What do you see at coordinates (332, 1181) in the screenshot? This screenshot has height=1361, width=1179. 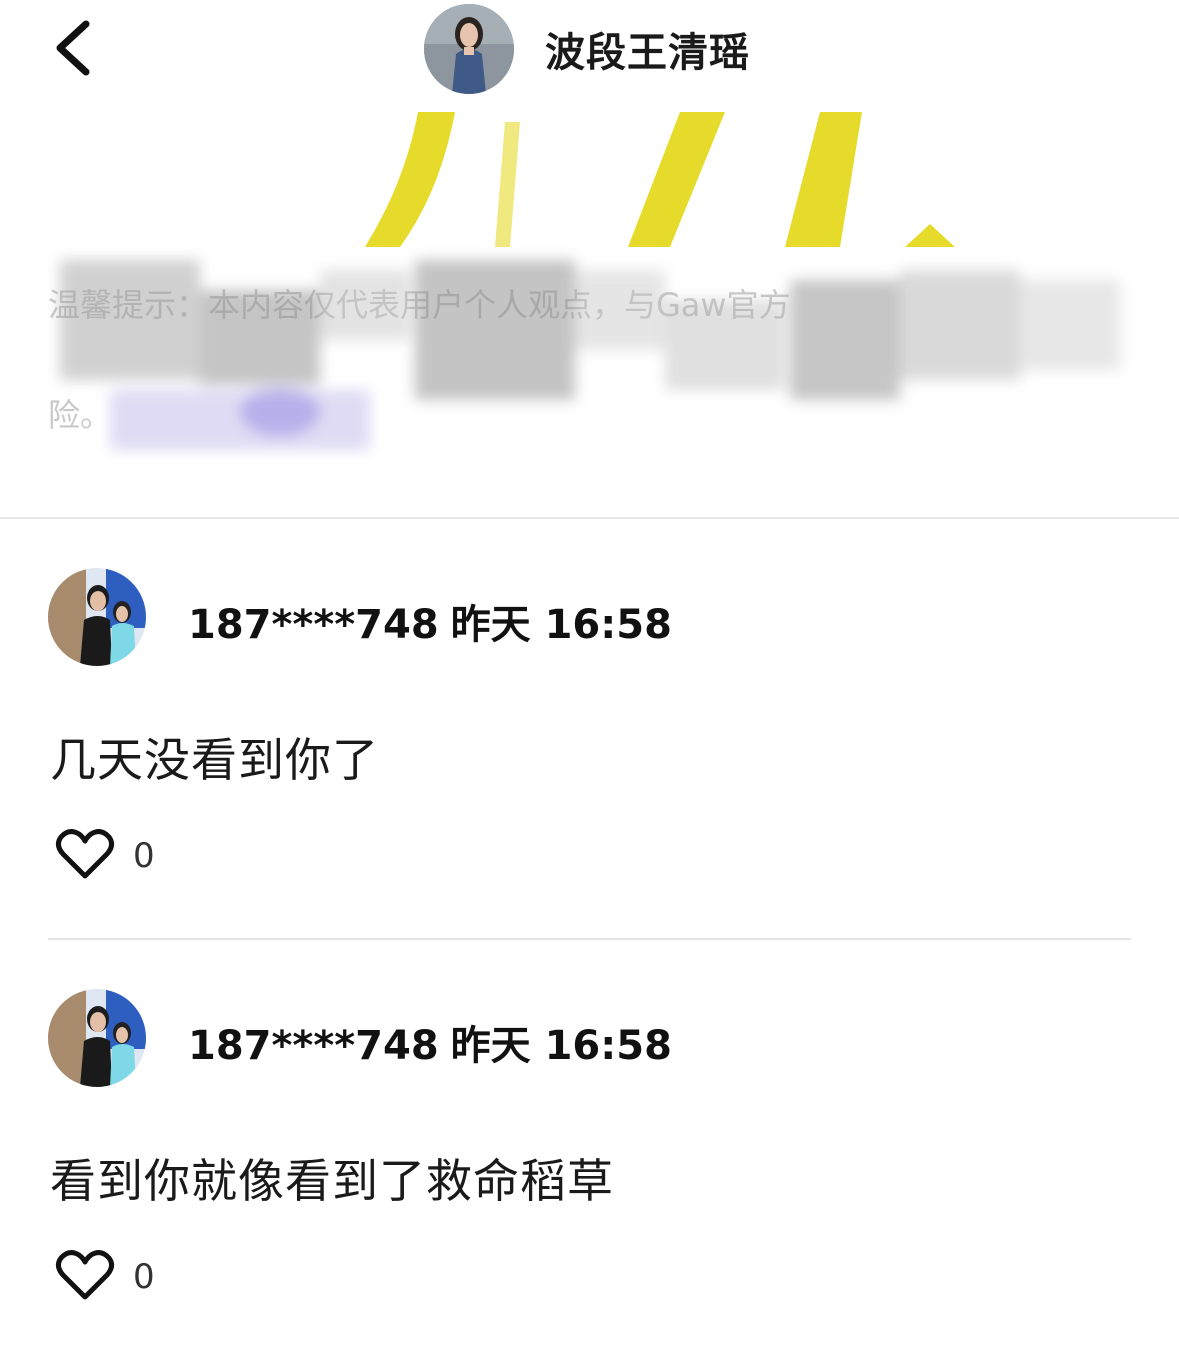 I see `comment-text: 看到你就像看到了救命稻草` at bounding box center [332, 1181].